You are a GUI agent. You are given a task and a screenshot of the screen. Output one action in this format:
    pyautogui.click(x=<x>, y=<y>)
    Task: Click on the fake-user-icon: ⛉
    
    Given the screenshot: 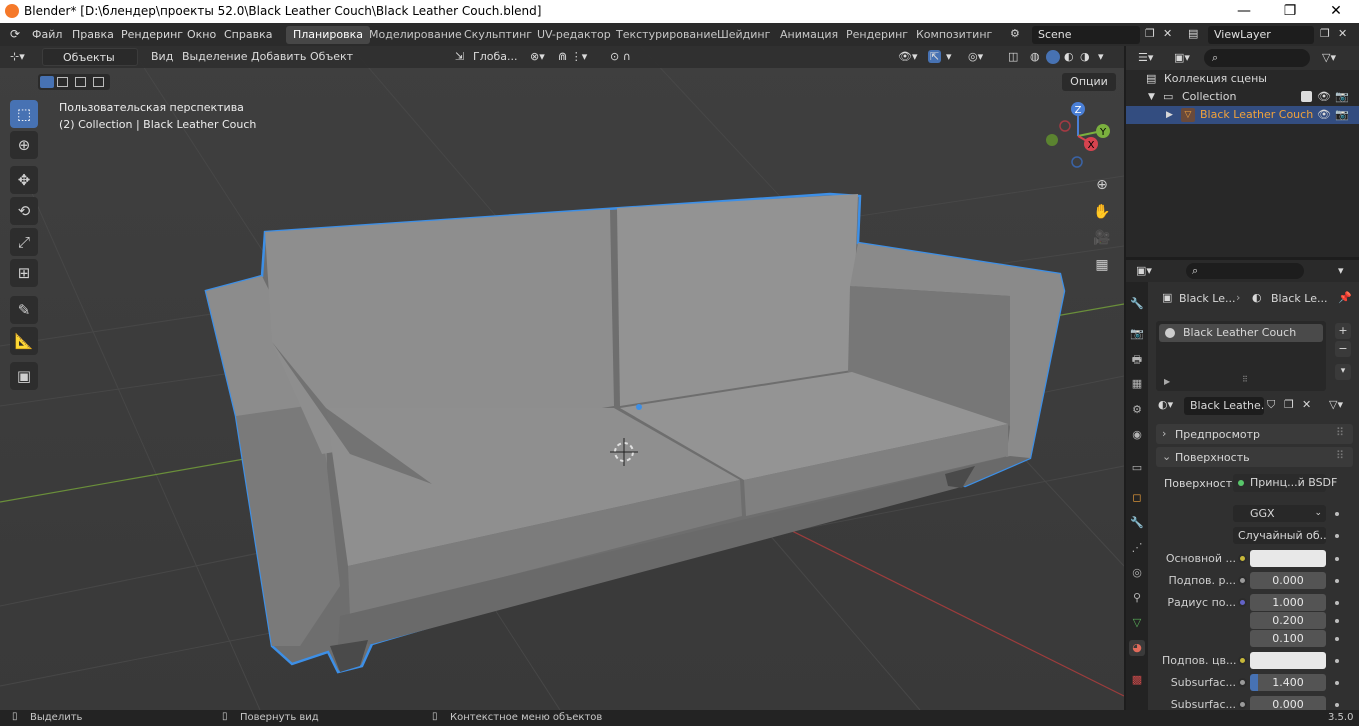 What is the action you would take?
    pyautogui.click(x=1271, y=405)
    